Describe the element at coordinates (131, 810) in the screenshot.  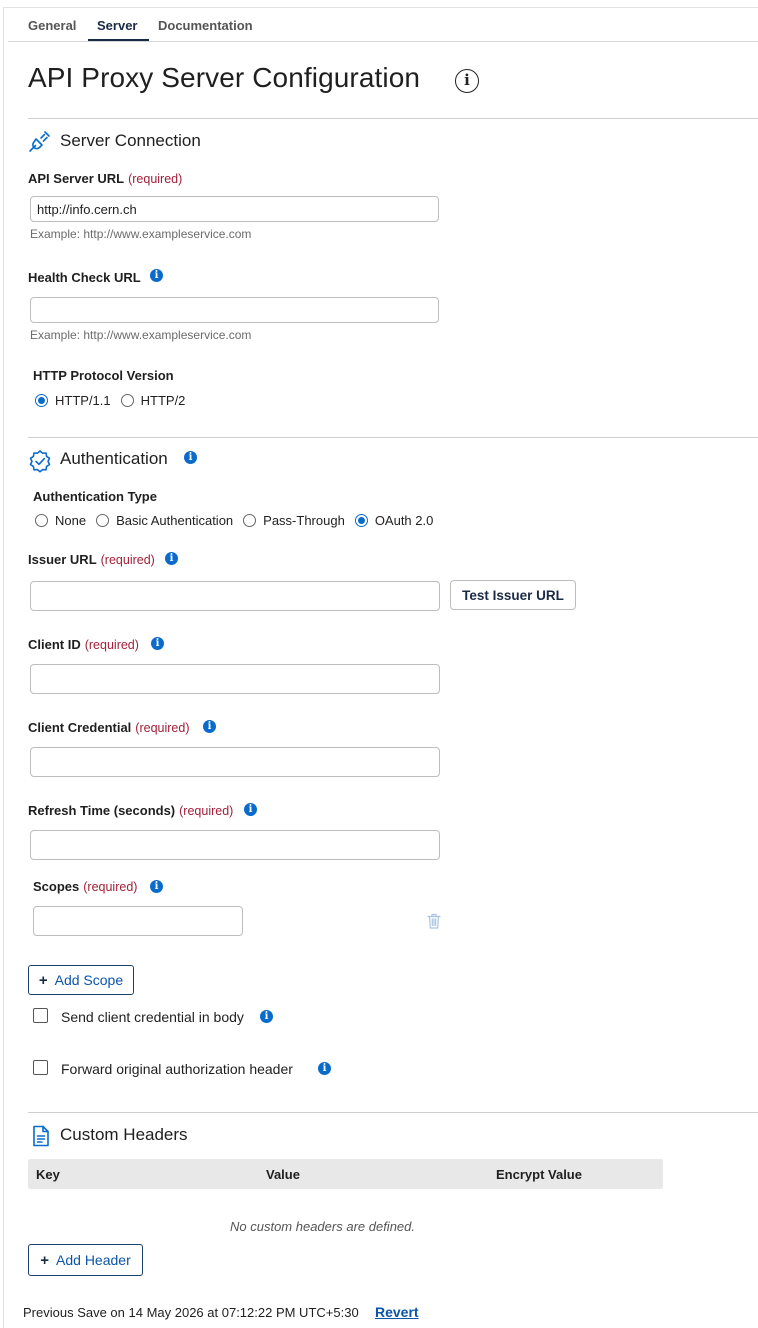
I see `refresh-time-label: Refresh Time (seconds) (required)` at that location.